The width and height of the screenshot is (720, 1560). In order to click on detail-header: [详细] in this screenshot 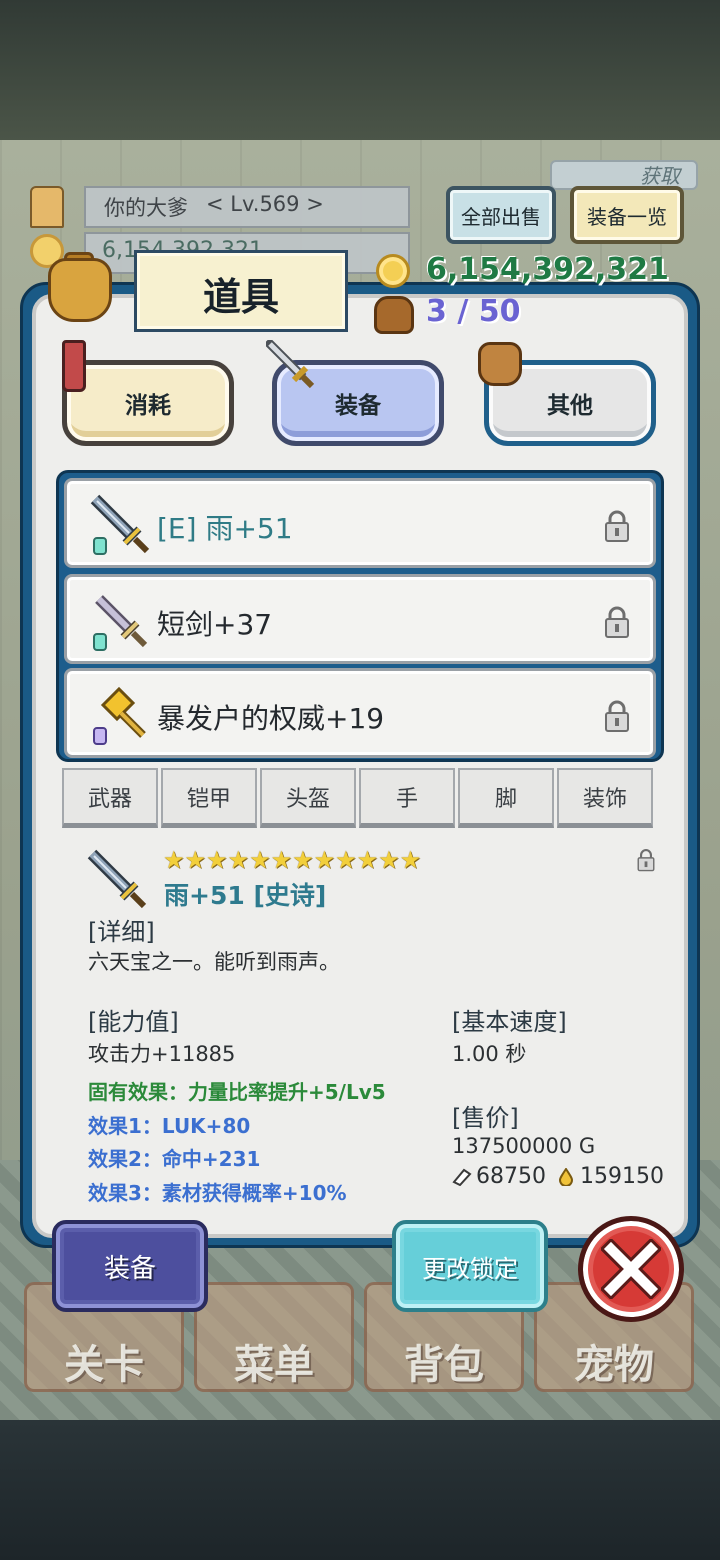, I will do `click(121, 932)`.